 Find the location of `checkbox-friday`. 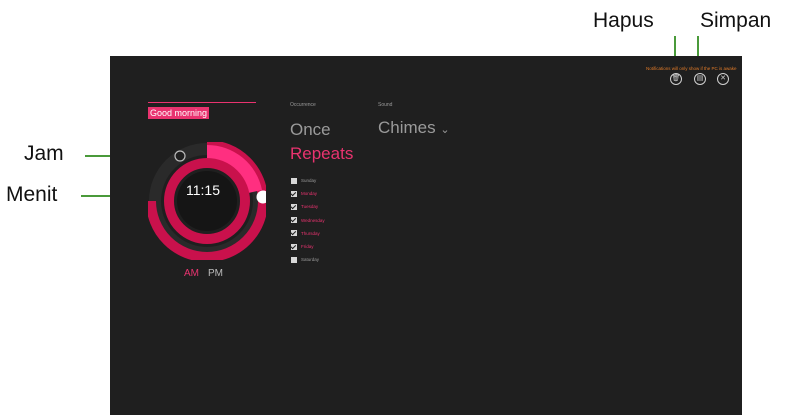

checkbox-friday is located at coordinates (294, 246).